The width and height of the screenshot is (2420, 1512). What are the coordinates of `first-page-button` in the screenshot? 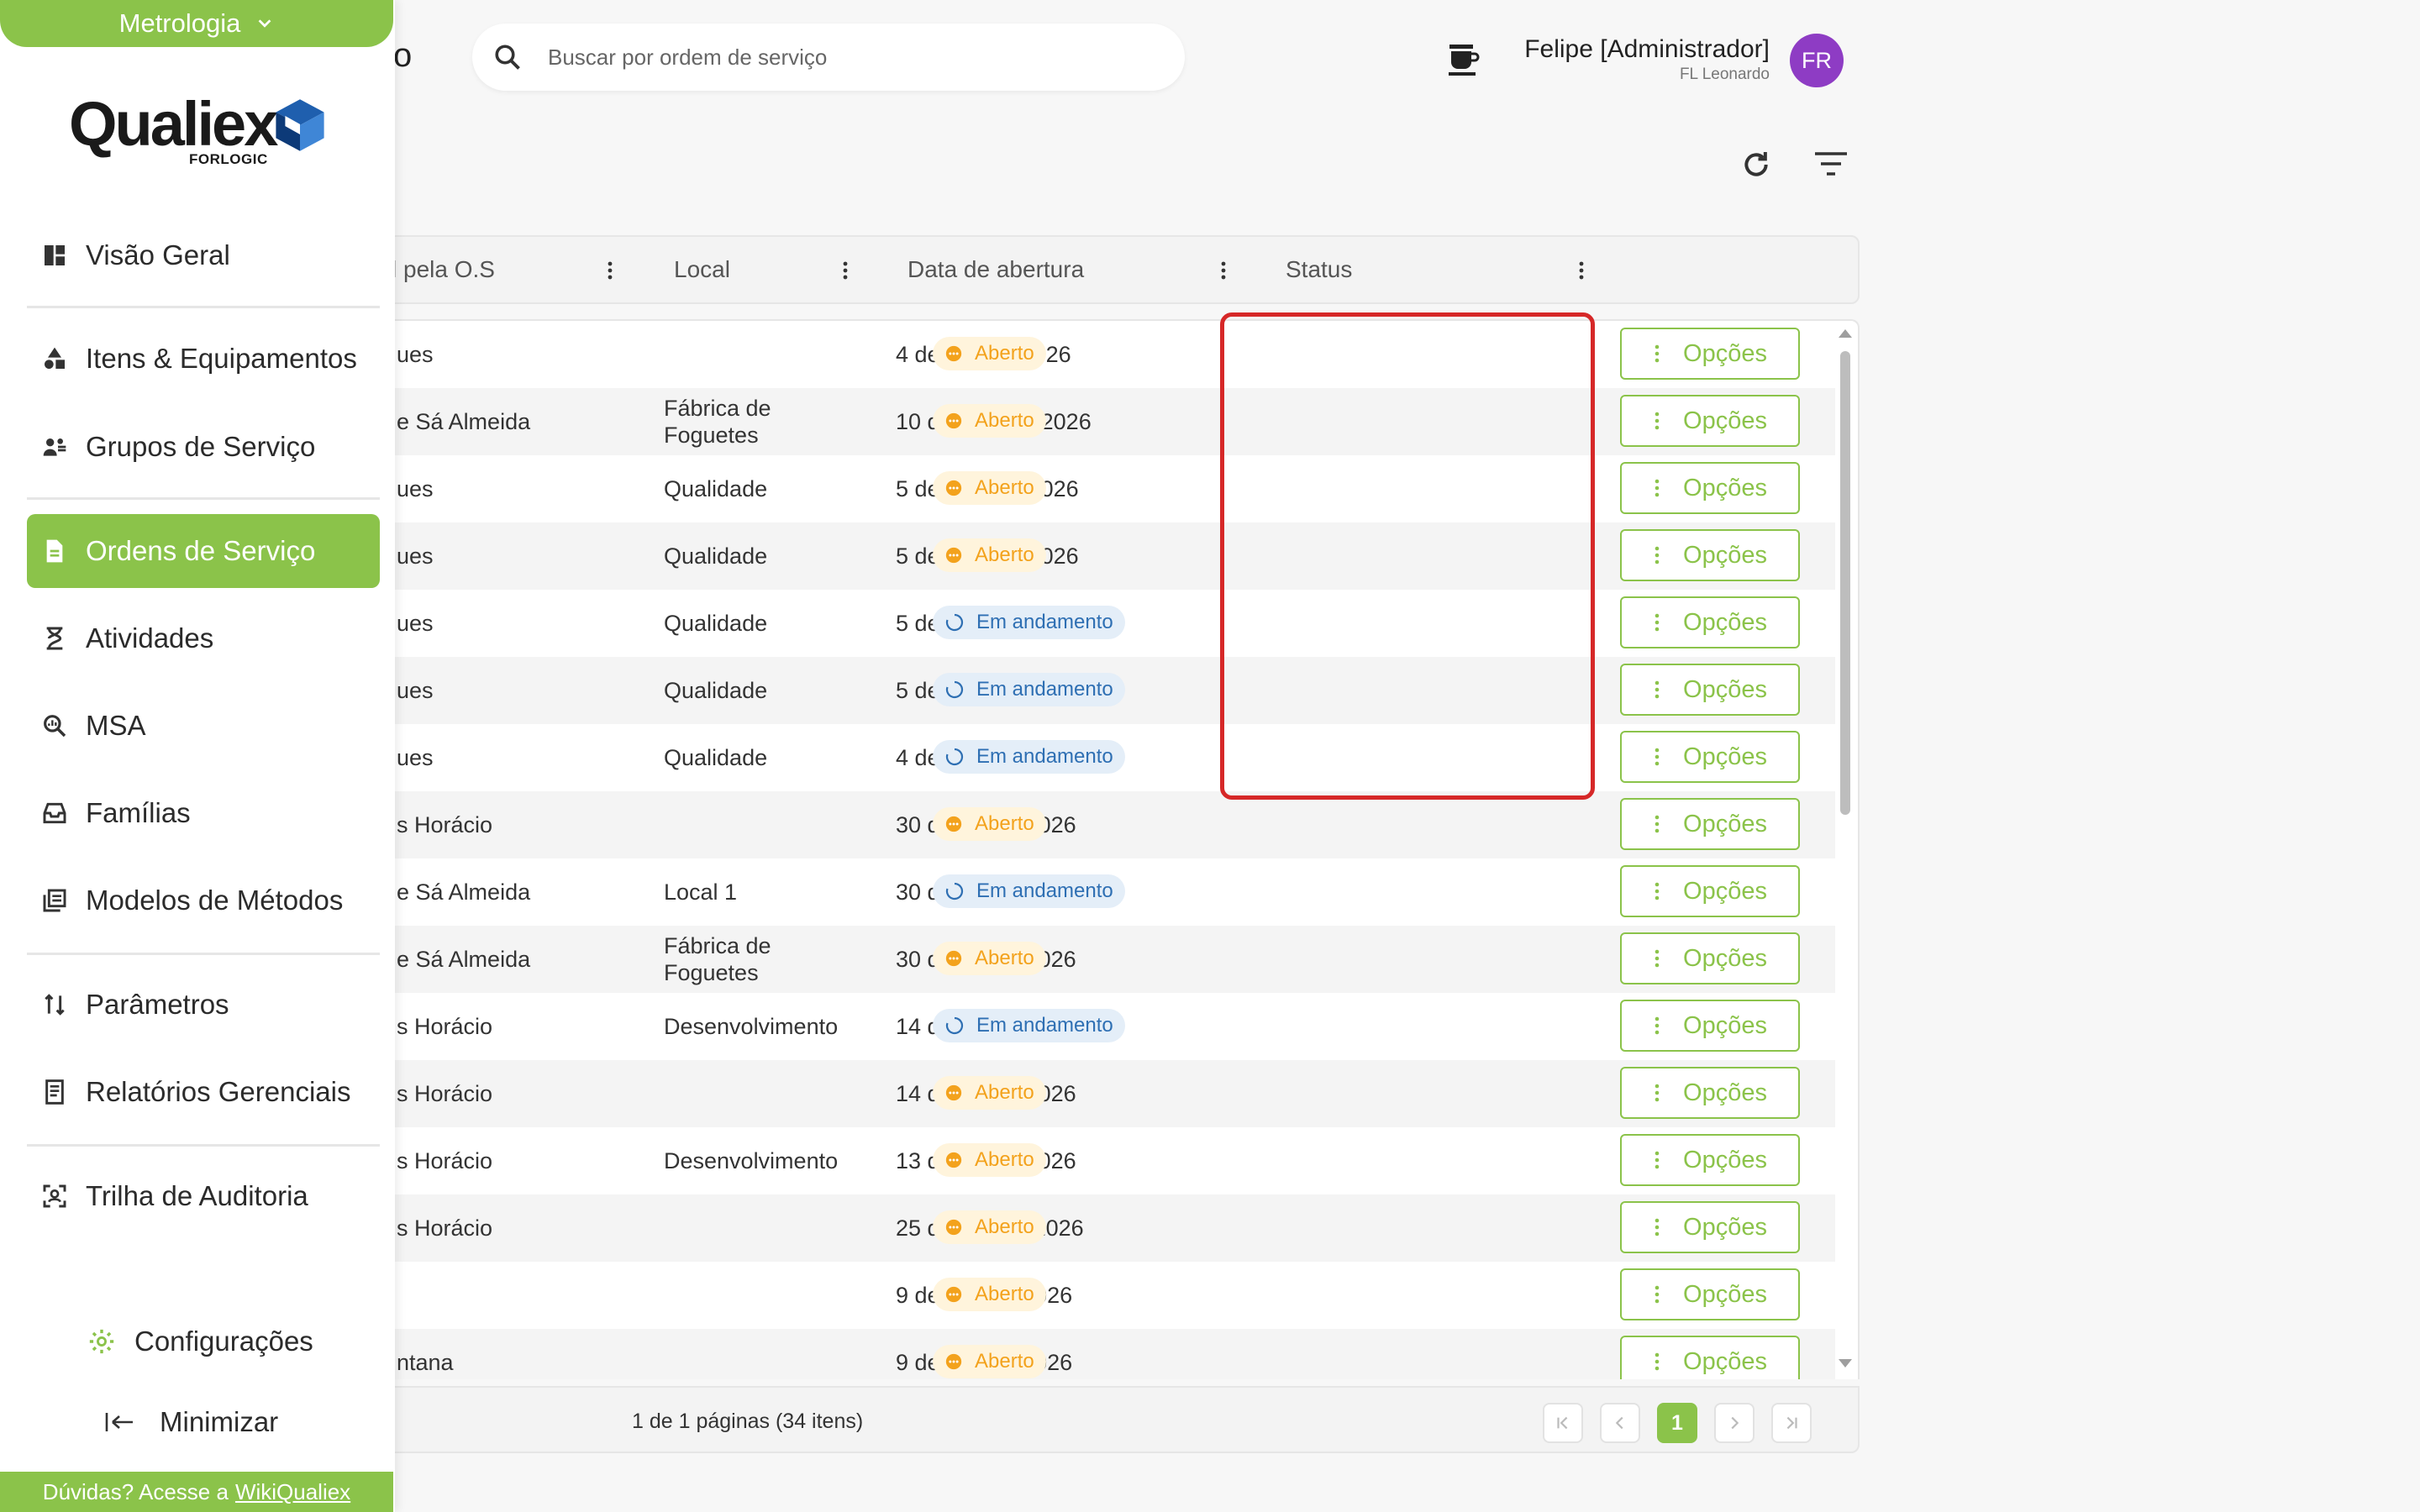 It's located at (1563, 1423).